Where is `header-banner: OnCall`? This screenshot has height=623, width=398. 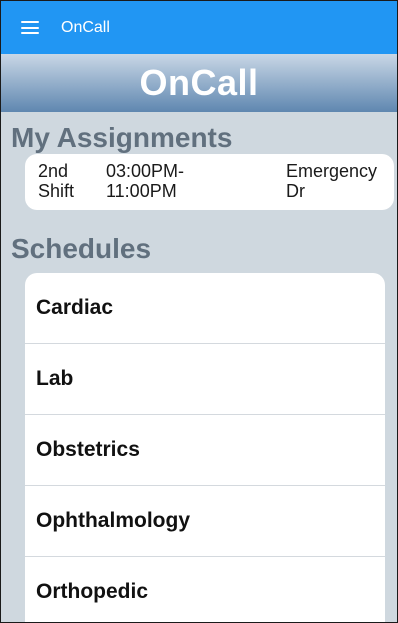
header-banner: OnCall is located at coordinates (199, 83).